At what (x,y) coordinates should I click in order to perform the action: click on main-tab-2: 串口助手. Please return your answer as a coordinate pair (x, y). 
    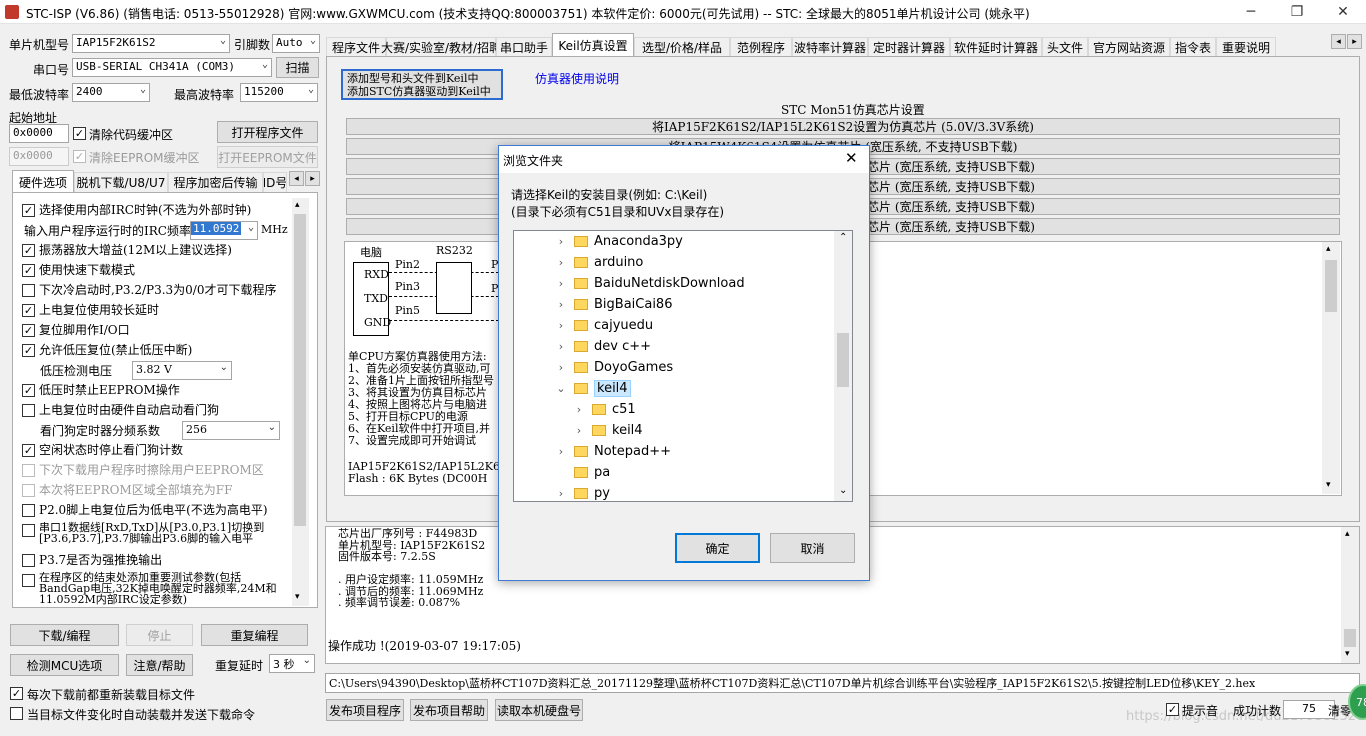
    Looking at the image, I should click on (524, 47).